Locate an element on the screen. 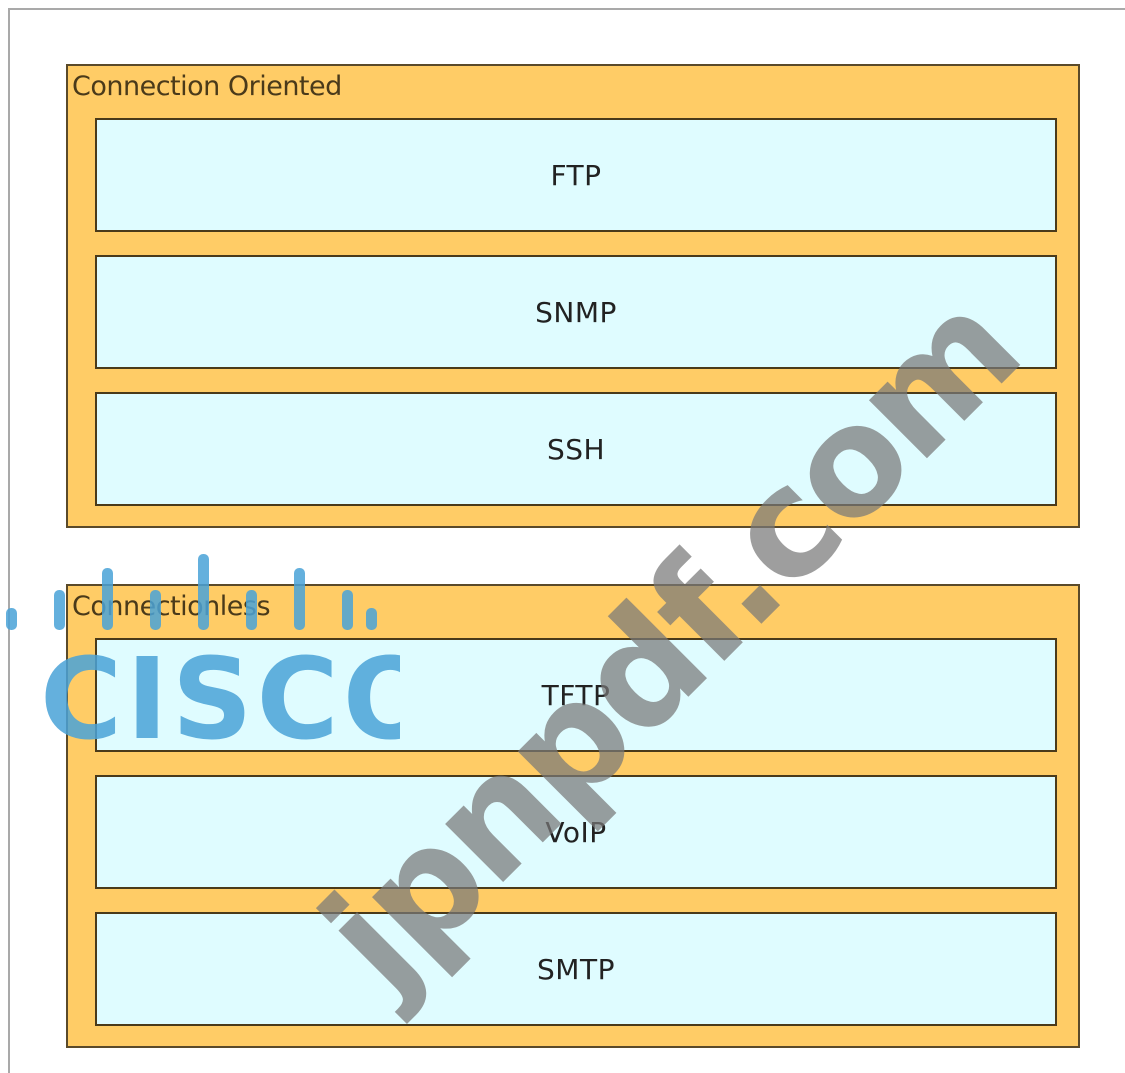 This screenshot has height=1073, width=1125. item-label: SMTP is located at coordinates (576, 969).